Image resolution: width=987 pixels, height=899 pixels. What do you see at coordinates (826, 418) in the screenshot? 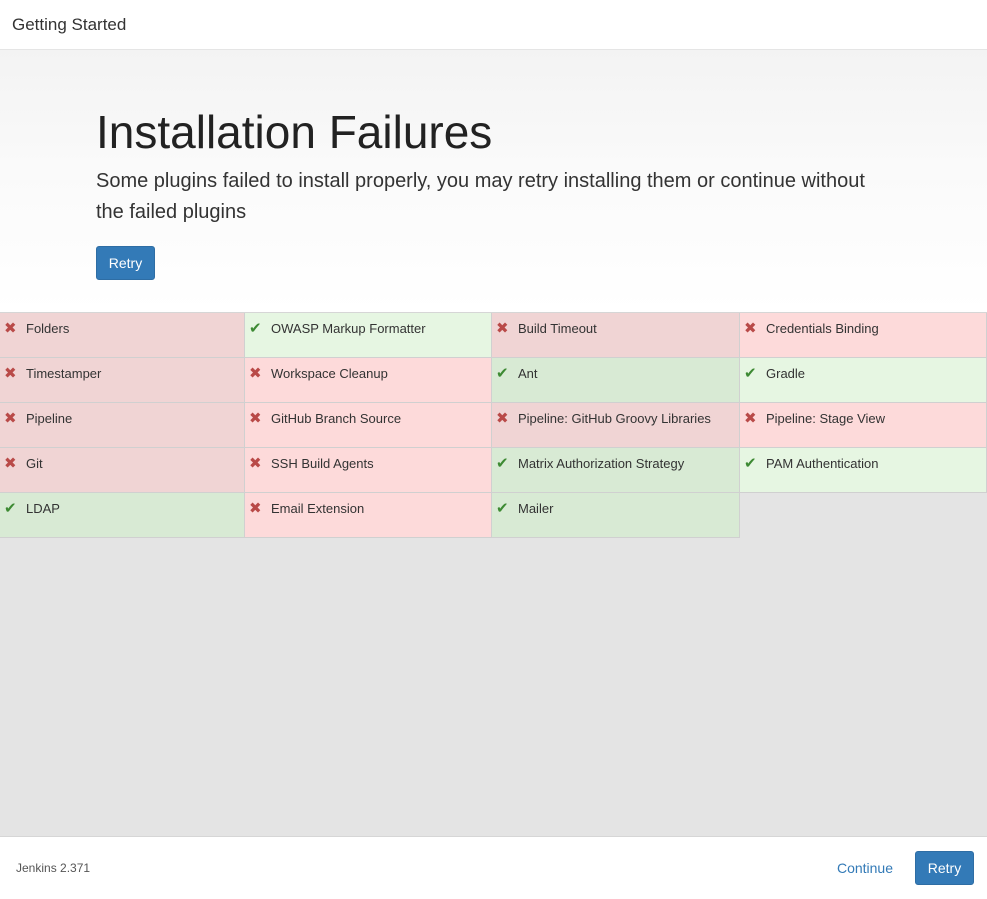
I see `plugin-label: Pipeline: Stage View` at bounding box center [826, 418].